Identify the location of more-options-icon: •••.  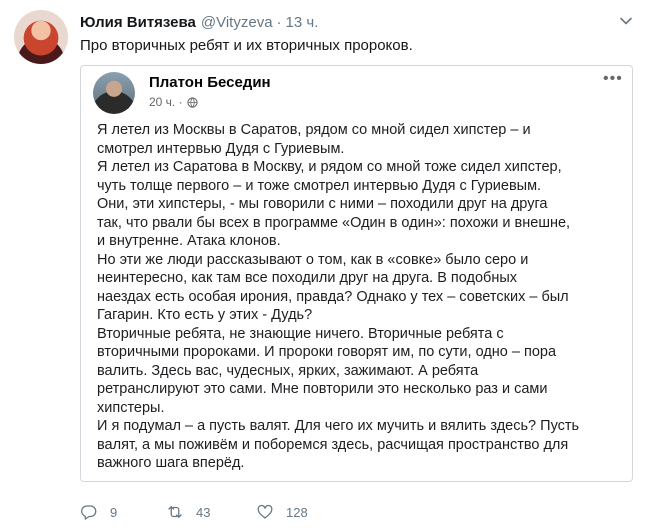
(613, 78).